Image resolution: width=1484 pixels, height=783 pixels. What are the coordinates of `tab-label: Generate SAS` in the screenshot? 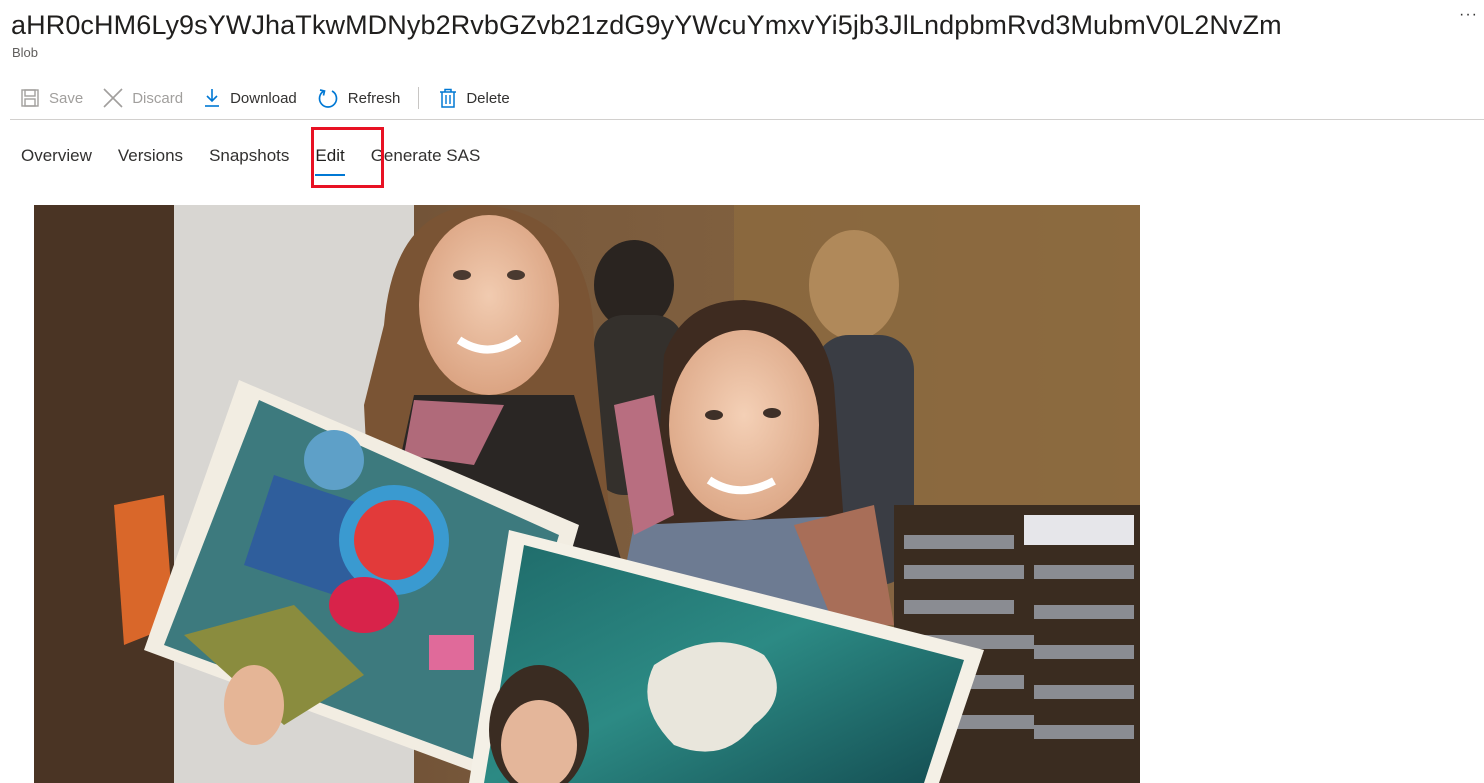 It's located at (425, 155).